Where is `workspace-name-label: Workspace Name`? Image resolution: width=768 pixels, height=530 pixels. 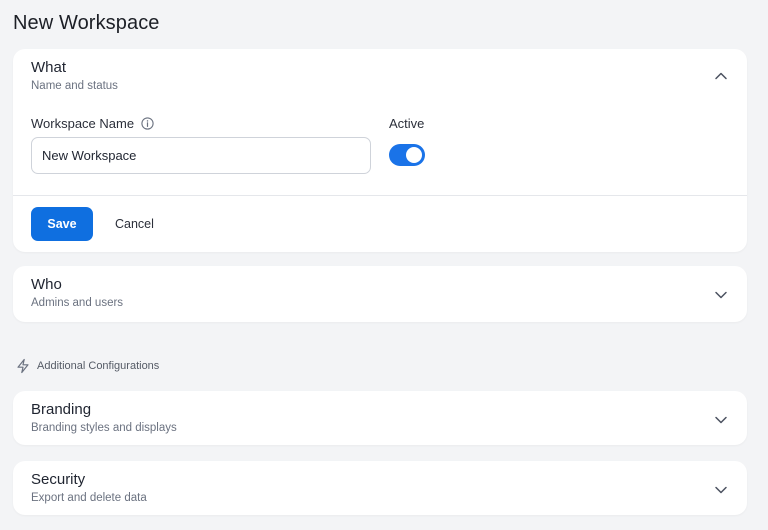 workspace-name-label: Workspace Name is located at coordinates (83, 123).